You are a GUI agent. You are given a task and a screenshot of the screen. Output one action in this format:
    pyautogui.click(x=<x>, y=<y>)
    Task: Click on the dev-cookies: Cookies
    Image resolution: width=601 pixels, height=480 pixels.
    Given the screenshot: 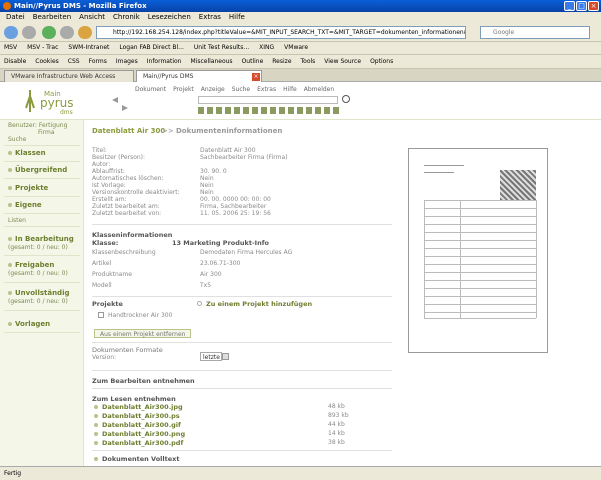 What is the action you would take?
    pyautogui.click(x=47, y=61)
    